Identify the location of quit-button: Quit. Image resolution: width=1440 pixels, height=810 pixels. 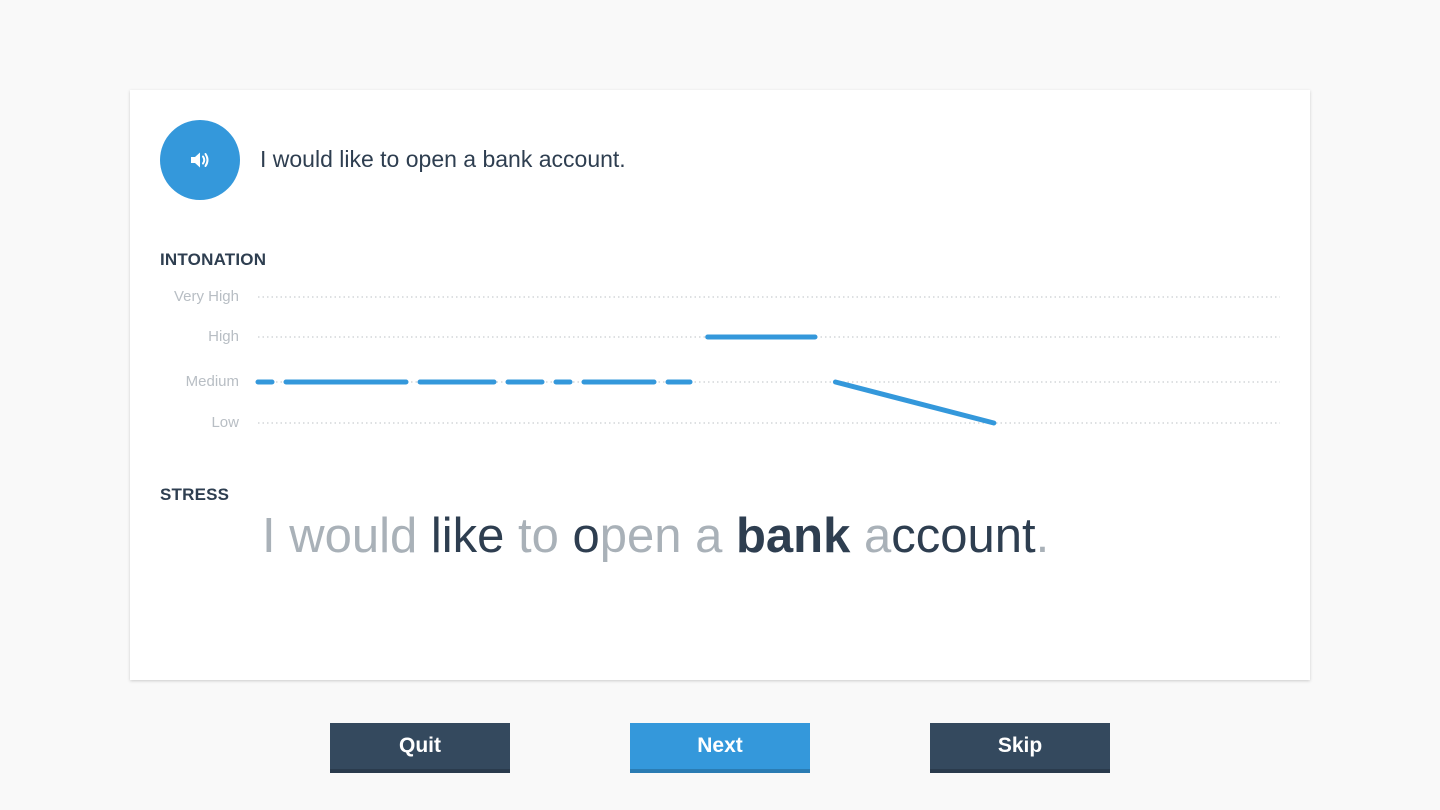
(420, 748).